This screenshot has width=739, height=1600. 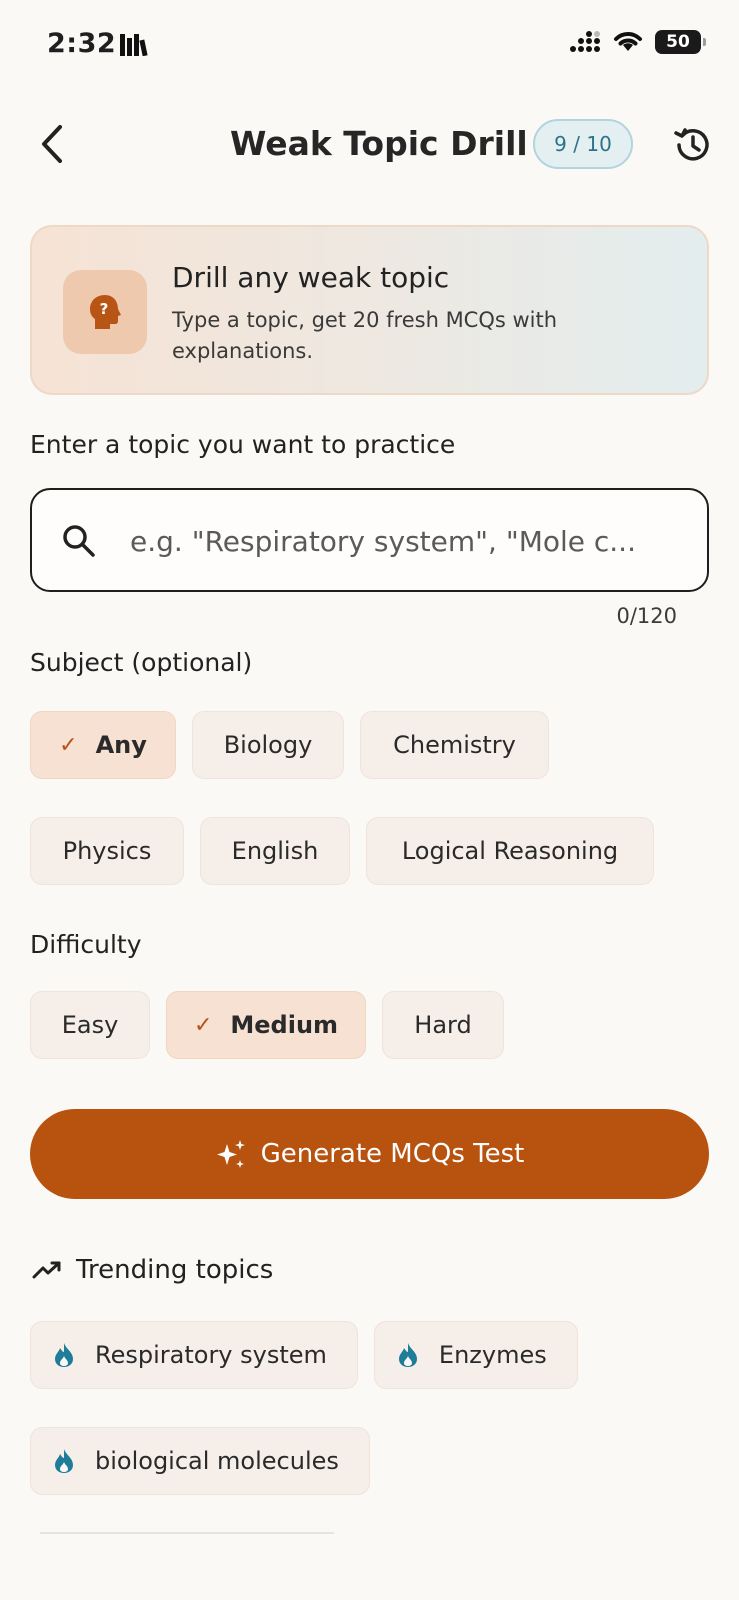 I want to click on difficulty-chips: Easy ✓ Medium Hard, so click(x=267, y=1025).